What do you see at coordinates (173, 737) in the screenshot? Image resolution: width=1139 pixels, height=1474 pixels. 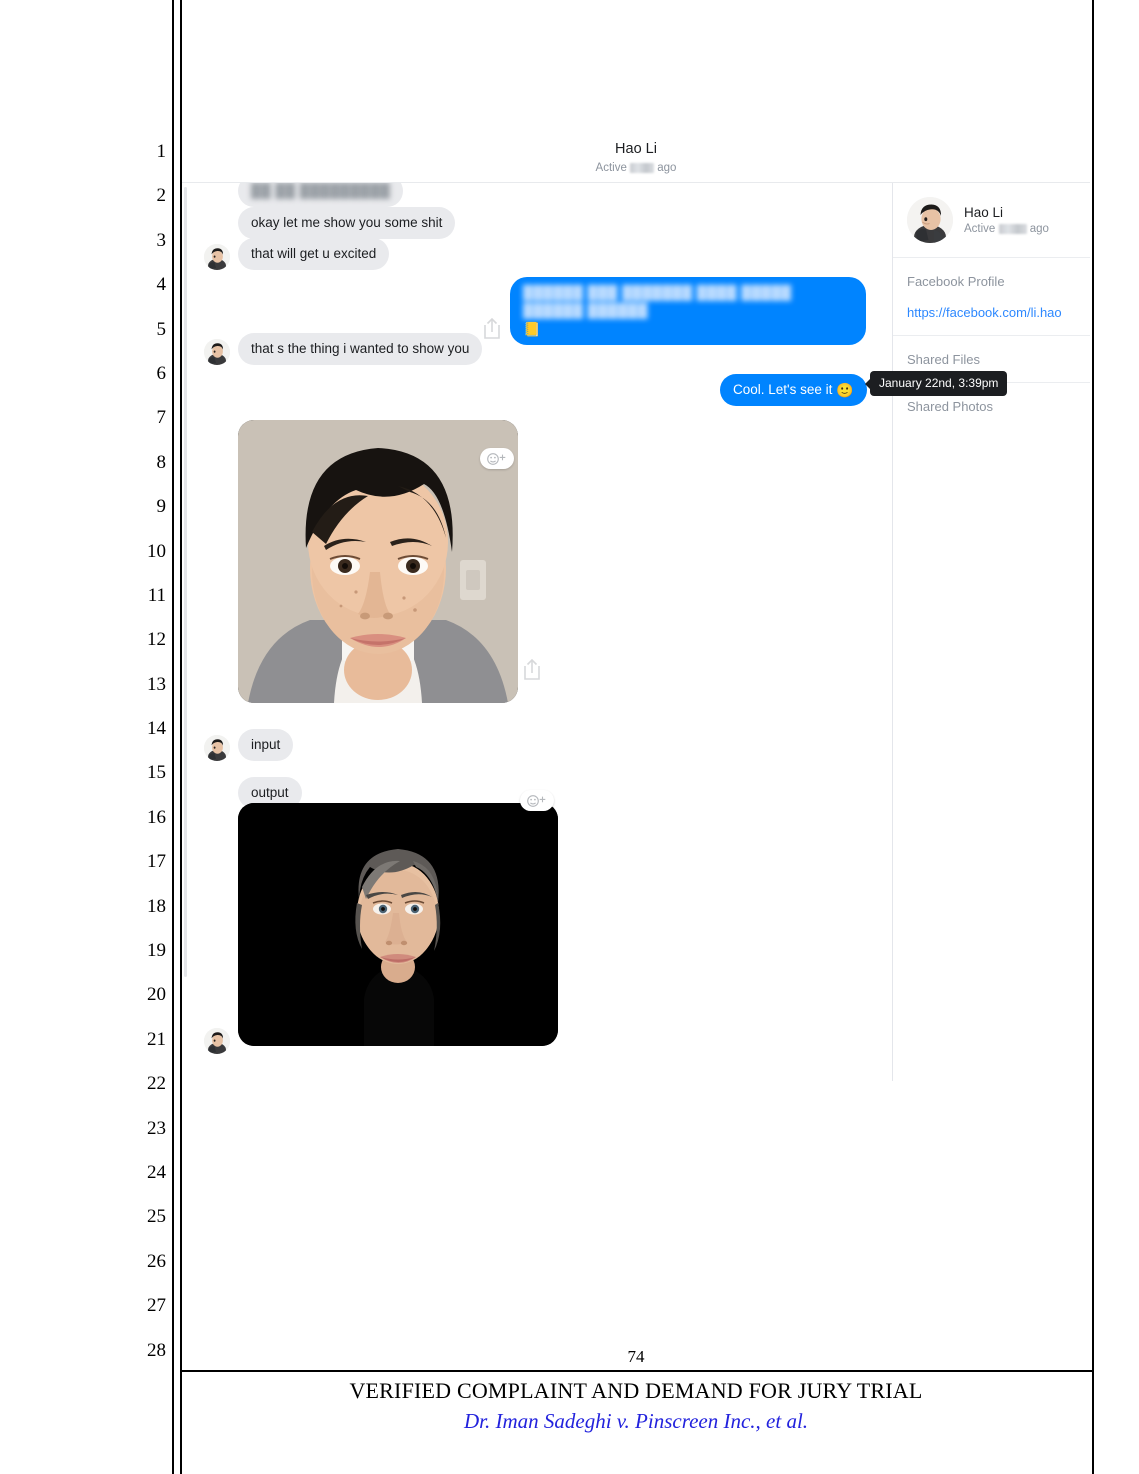 I see `left-margin-rule-outer` at bounding box center [173, 737].